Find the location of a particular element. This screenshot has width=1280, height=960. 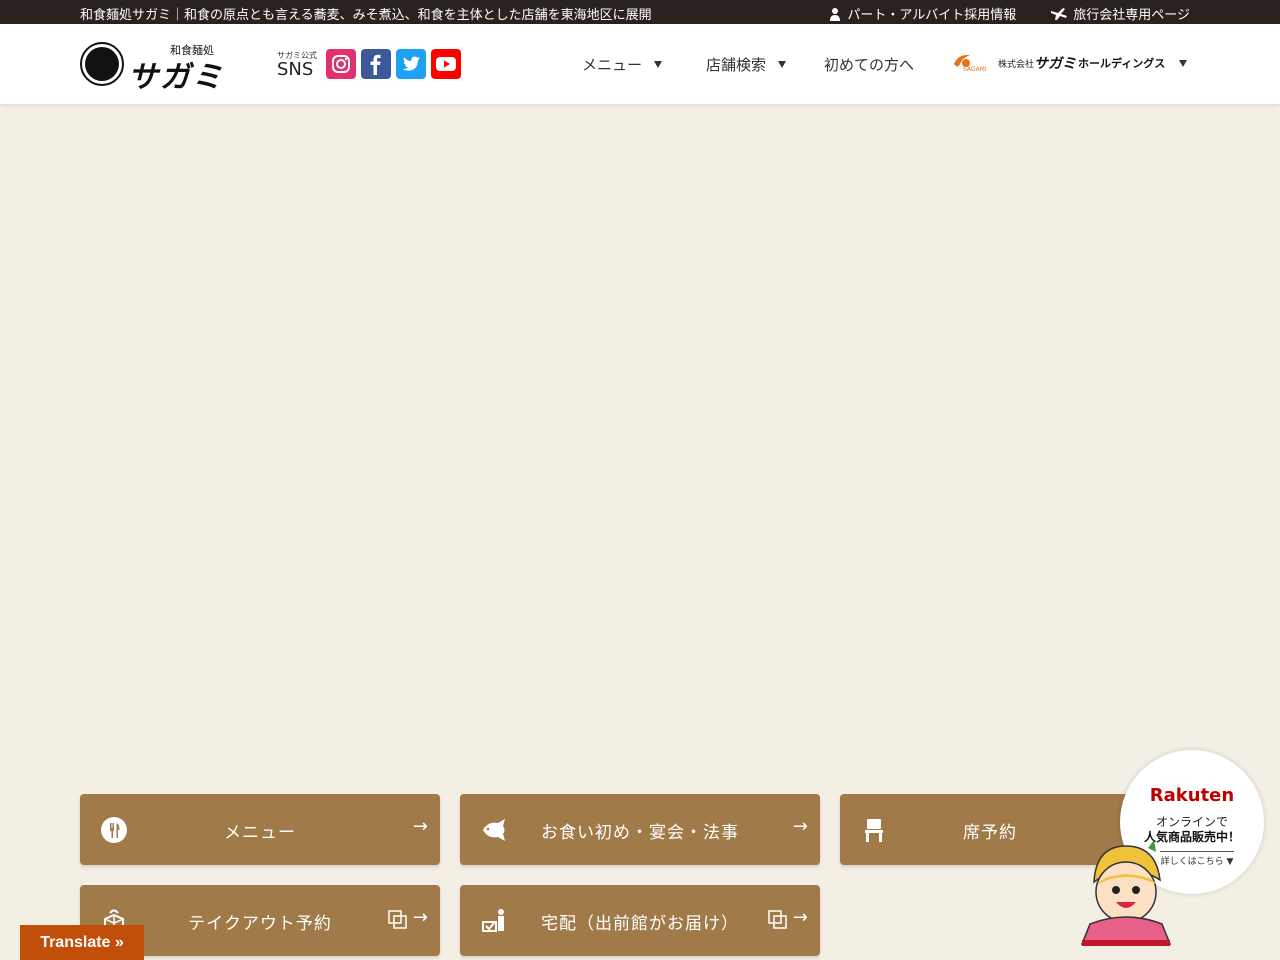

holdings-mark-text: SAGAMI is located at coordinates (975, 69).